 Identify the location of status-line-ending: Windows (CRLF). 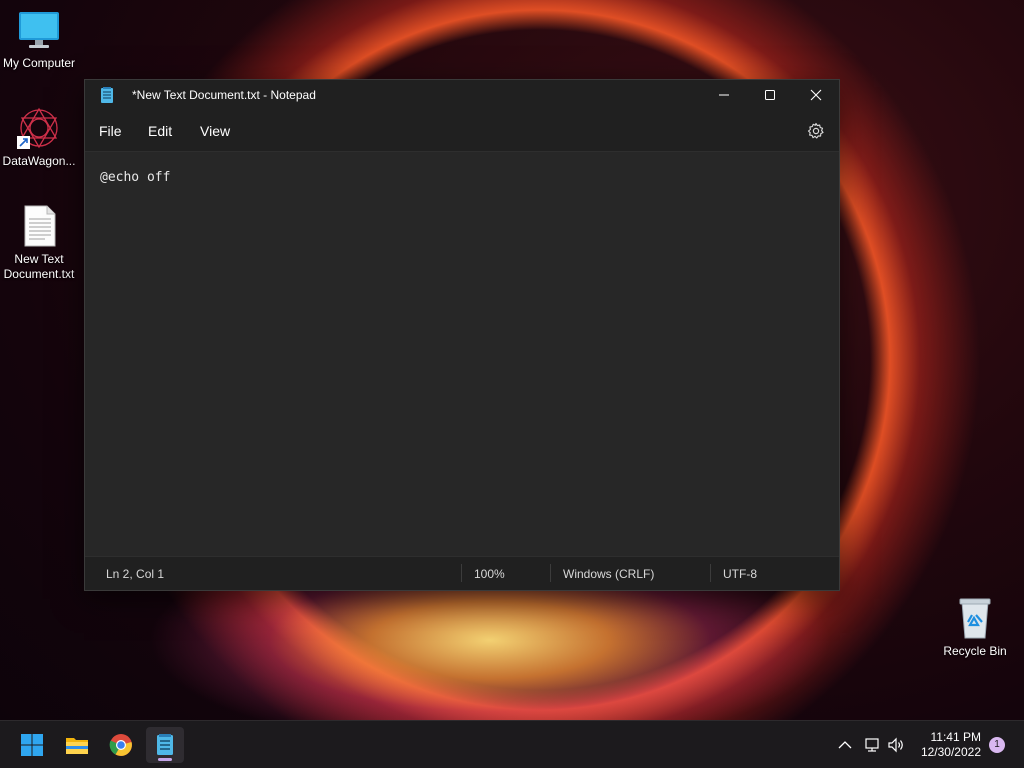
(609, 574).